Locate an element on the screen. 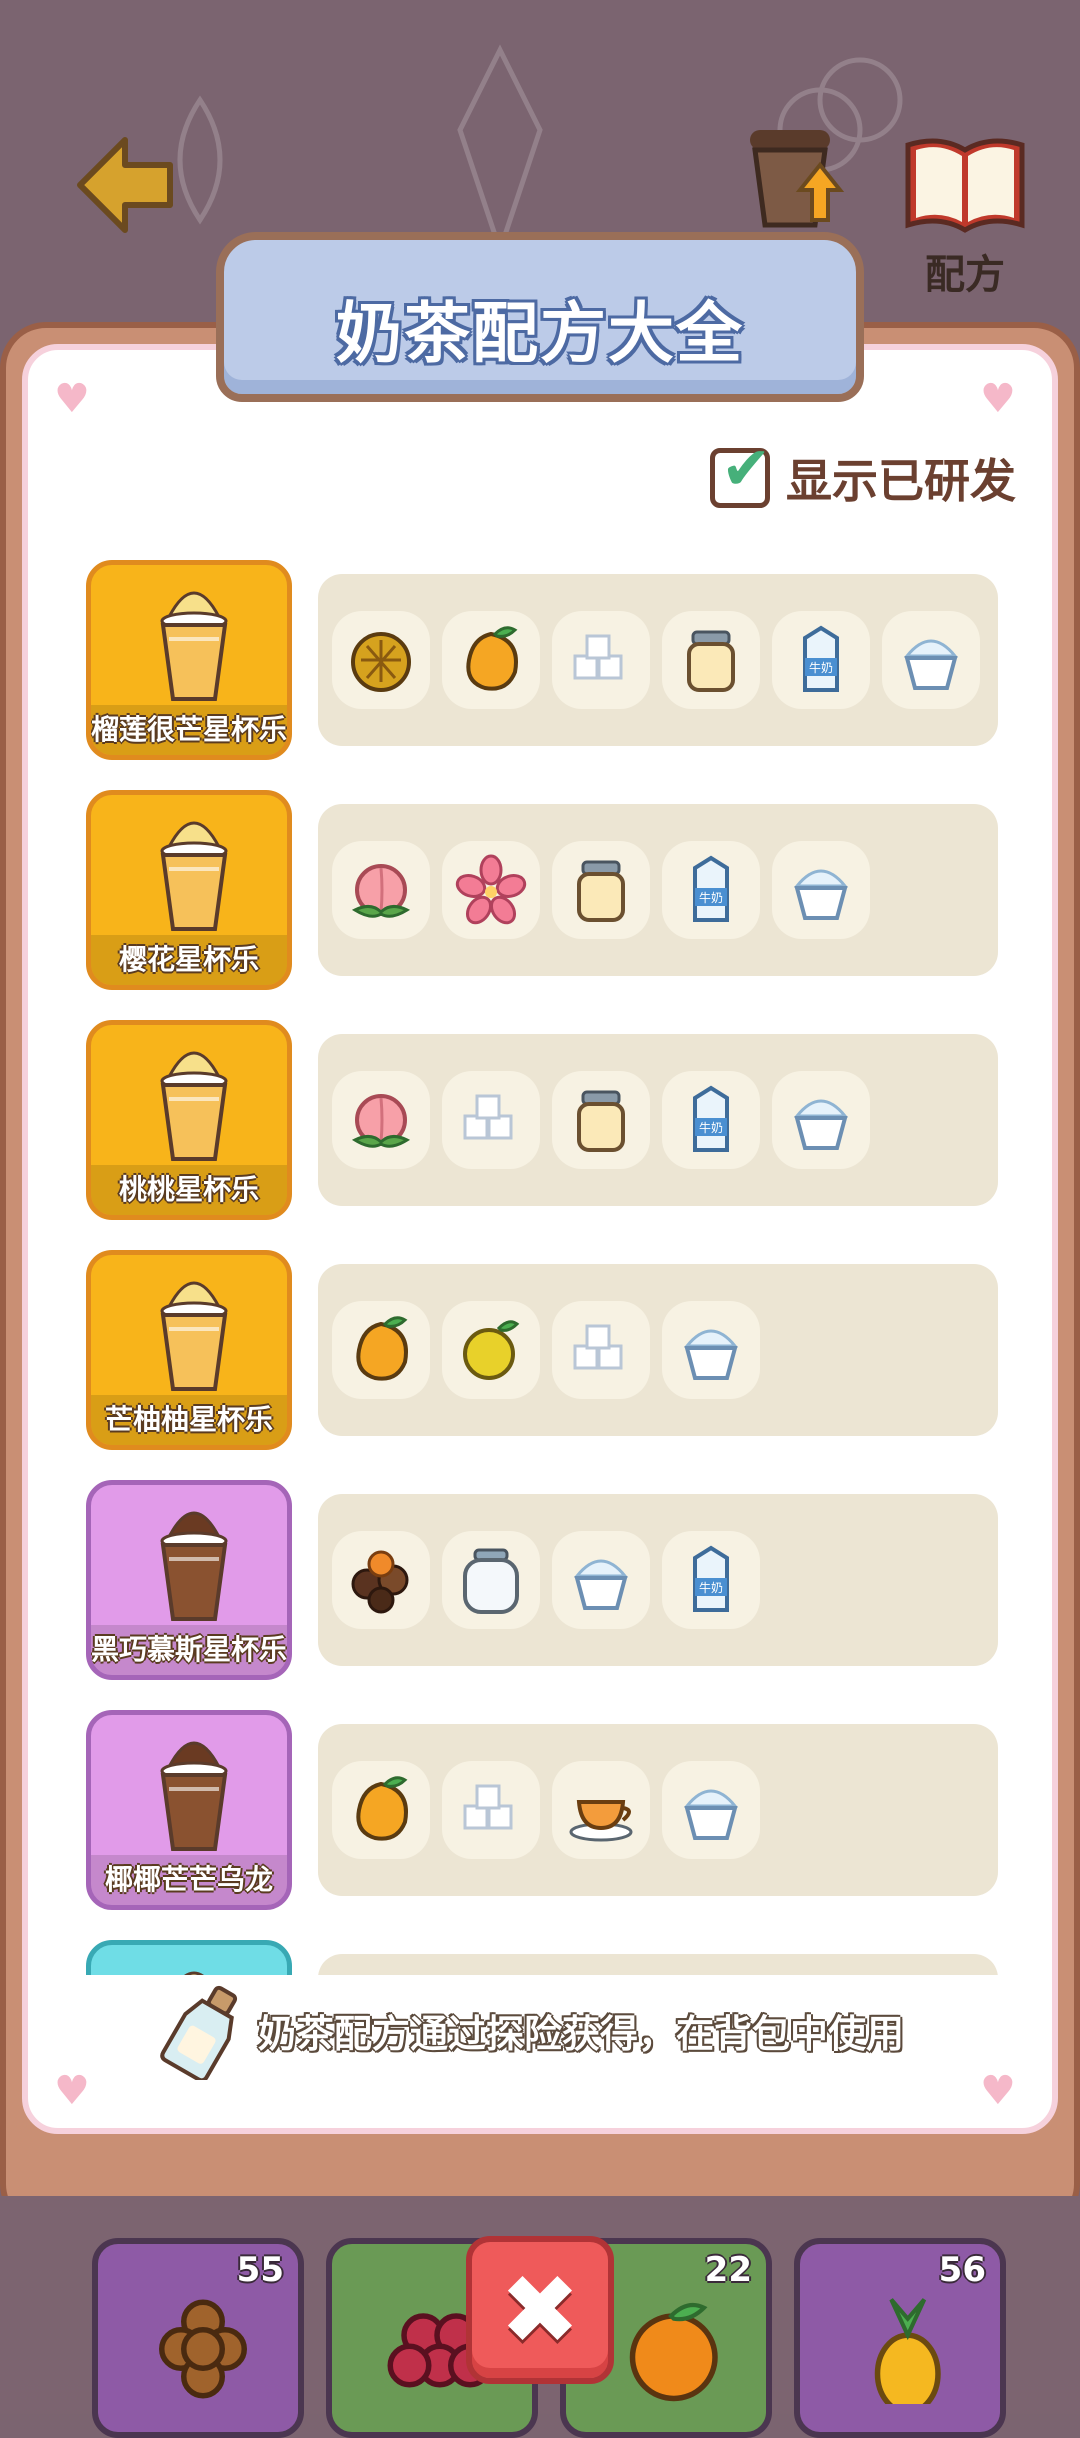 This screenshot has width=1080, height=2438. durian-icon is located at coordinates (381, 662).